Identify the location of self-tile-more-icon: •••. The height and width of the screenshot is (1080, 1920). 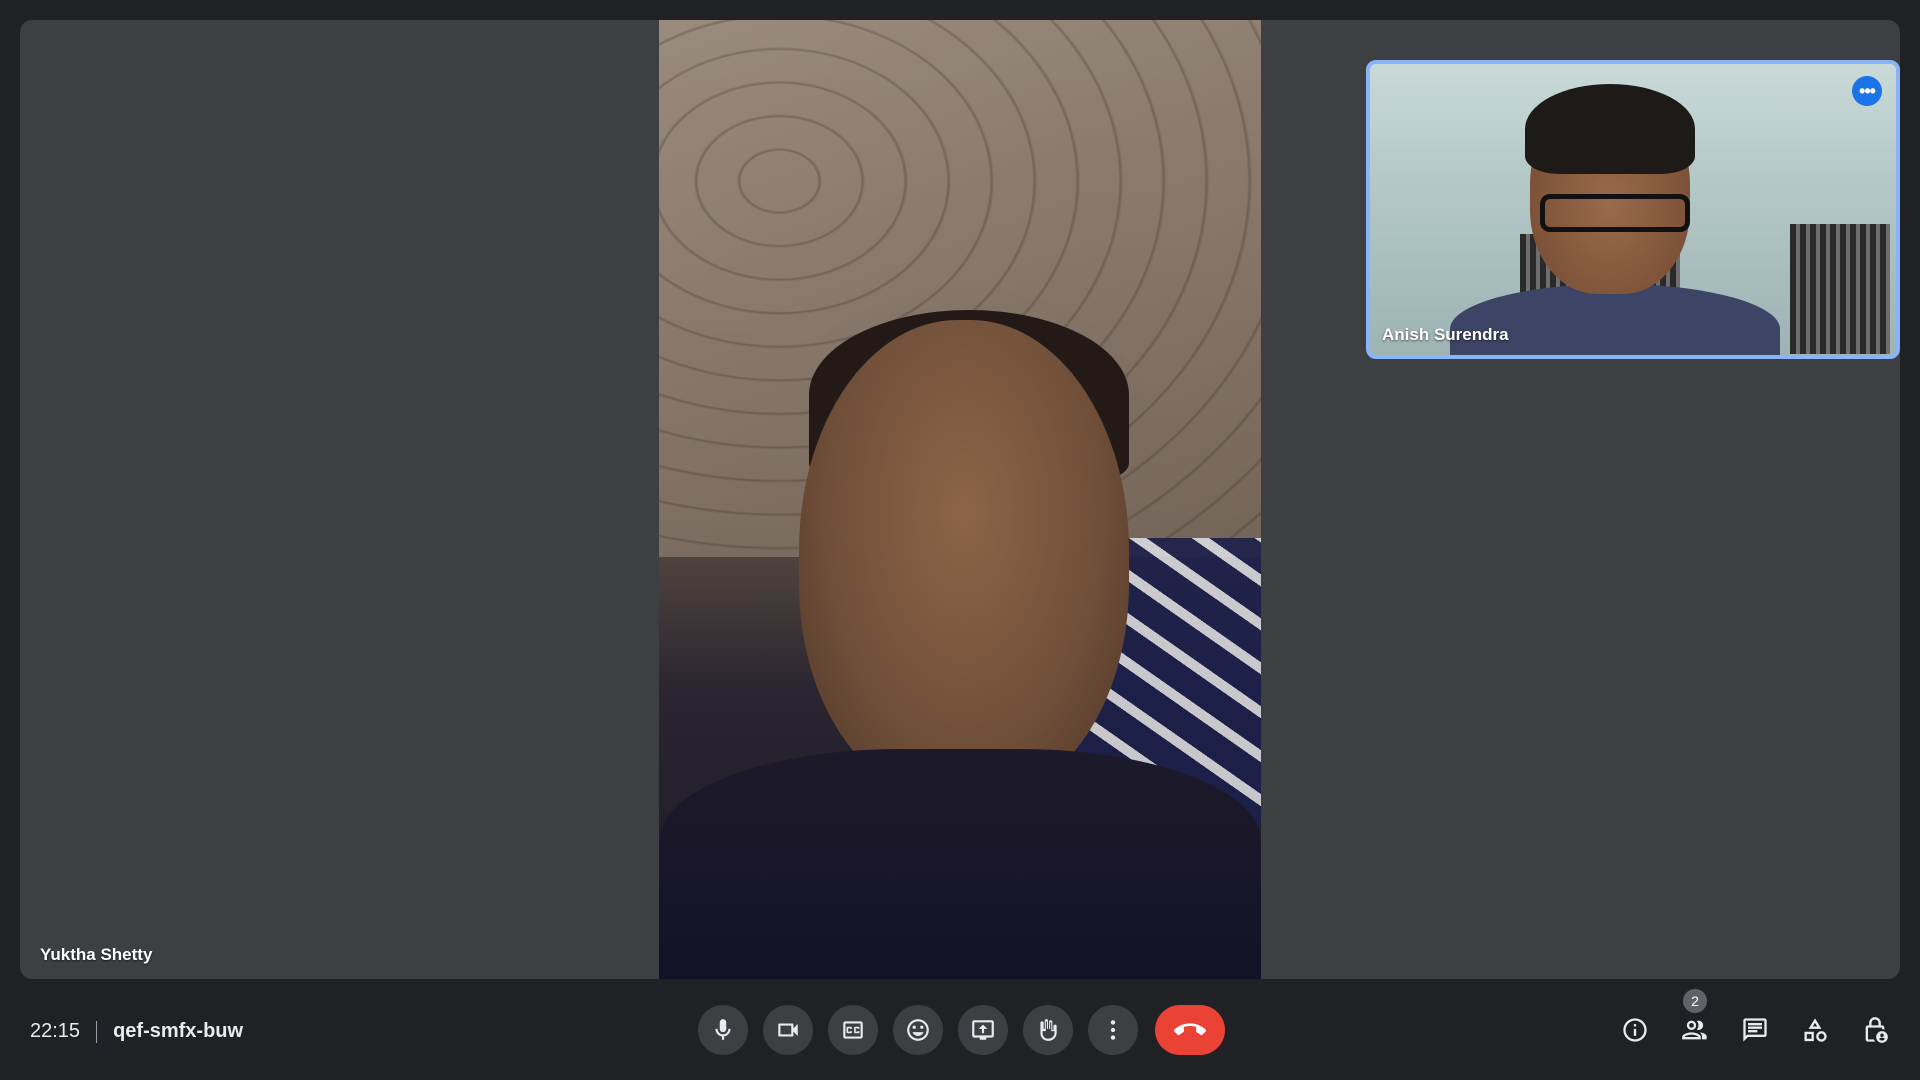
(1867, 91).